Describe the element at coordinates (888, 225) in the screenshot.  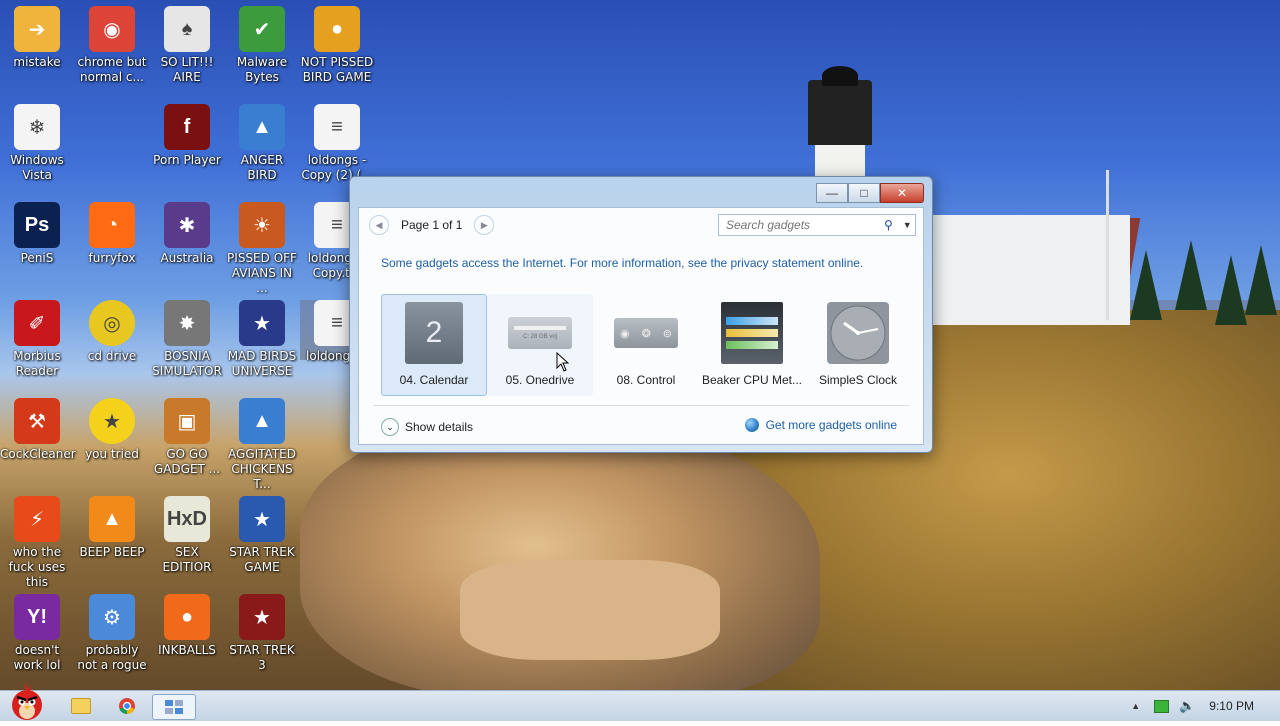
I see `search-icon: ⚲` at that location.